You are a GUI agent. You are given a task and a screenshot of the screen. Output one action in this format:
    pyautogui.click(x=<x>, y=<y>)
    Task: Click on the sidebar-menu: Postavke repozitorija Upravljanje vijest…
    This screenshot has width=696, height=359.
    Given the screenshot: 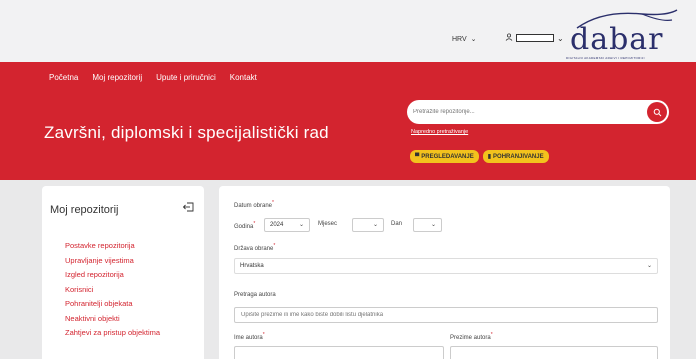 What is the action you would take?
    pyautogui.click(x=112, y=290)
    